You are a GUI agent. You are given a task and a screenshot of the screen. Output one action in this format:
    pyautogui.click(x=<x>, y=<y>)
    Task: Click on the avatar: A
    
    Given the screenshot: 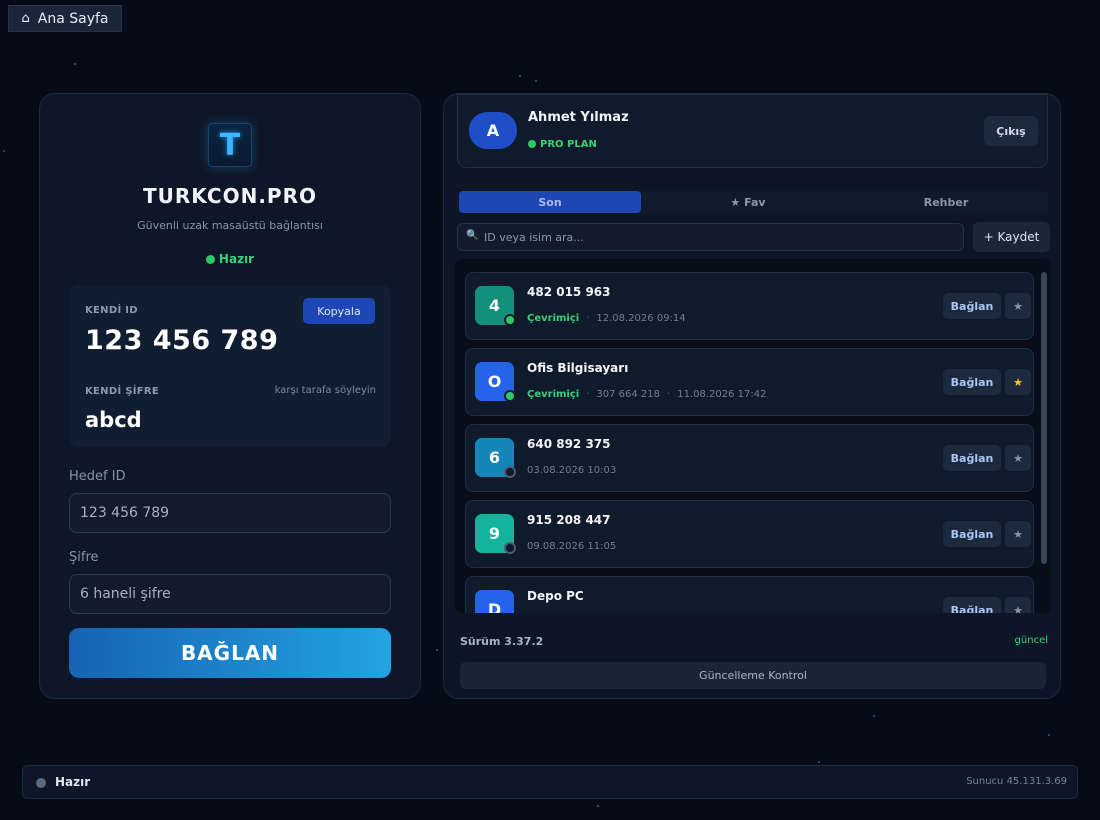 What is the action you would take?
    pyautogui.click(x=493, y=130)
    